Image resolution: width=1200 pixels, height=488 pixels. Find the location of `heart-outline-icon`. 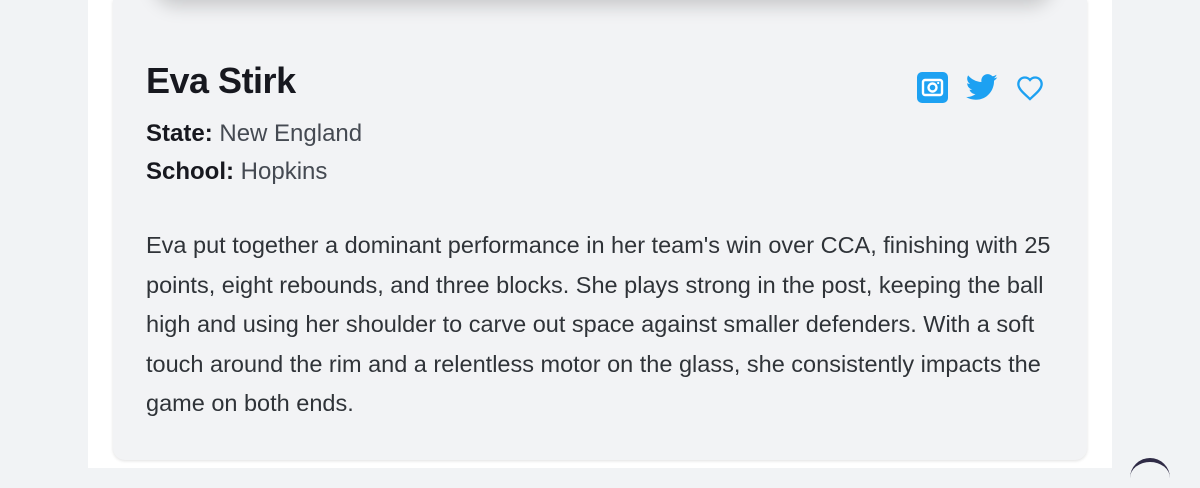

heart-outline-icon is located at coordinates (1030, 88).